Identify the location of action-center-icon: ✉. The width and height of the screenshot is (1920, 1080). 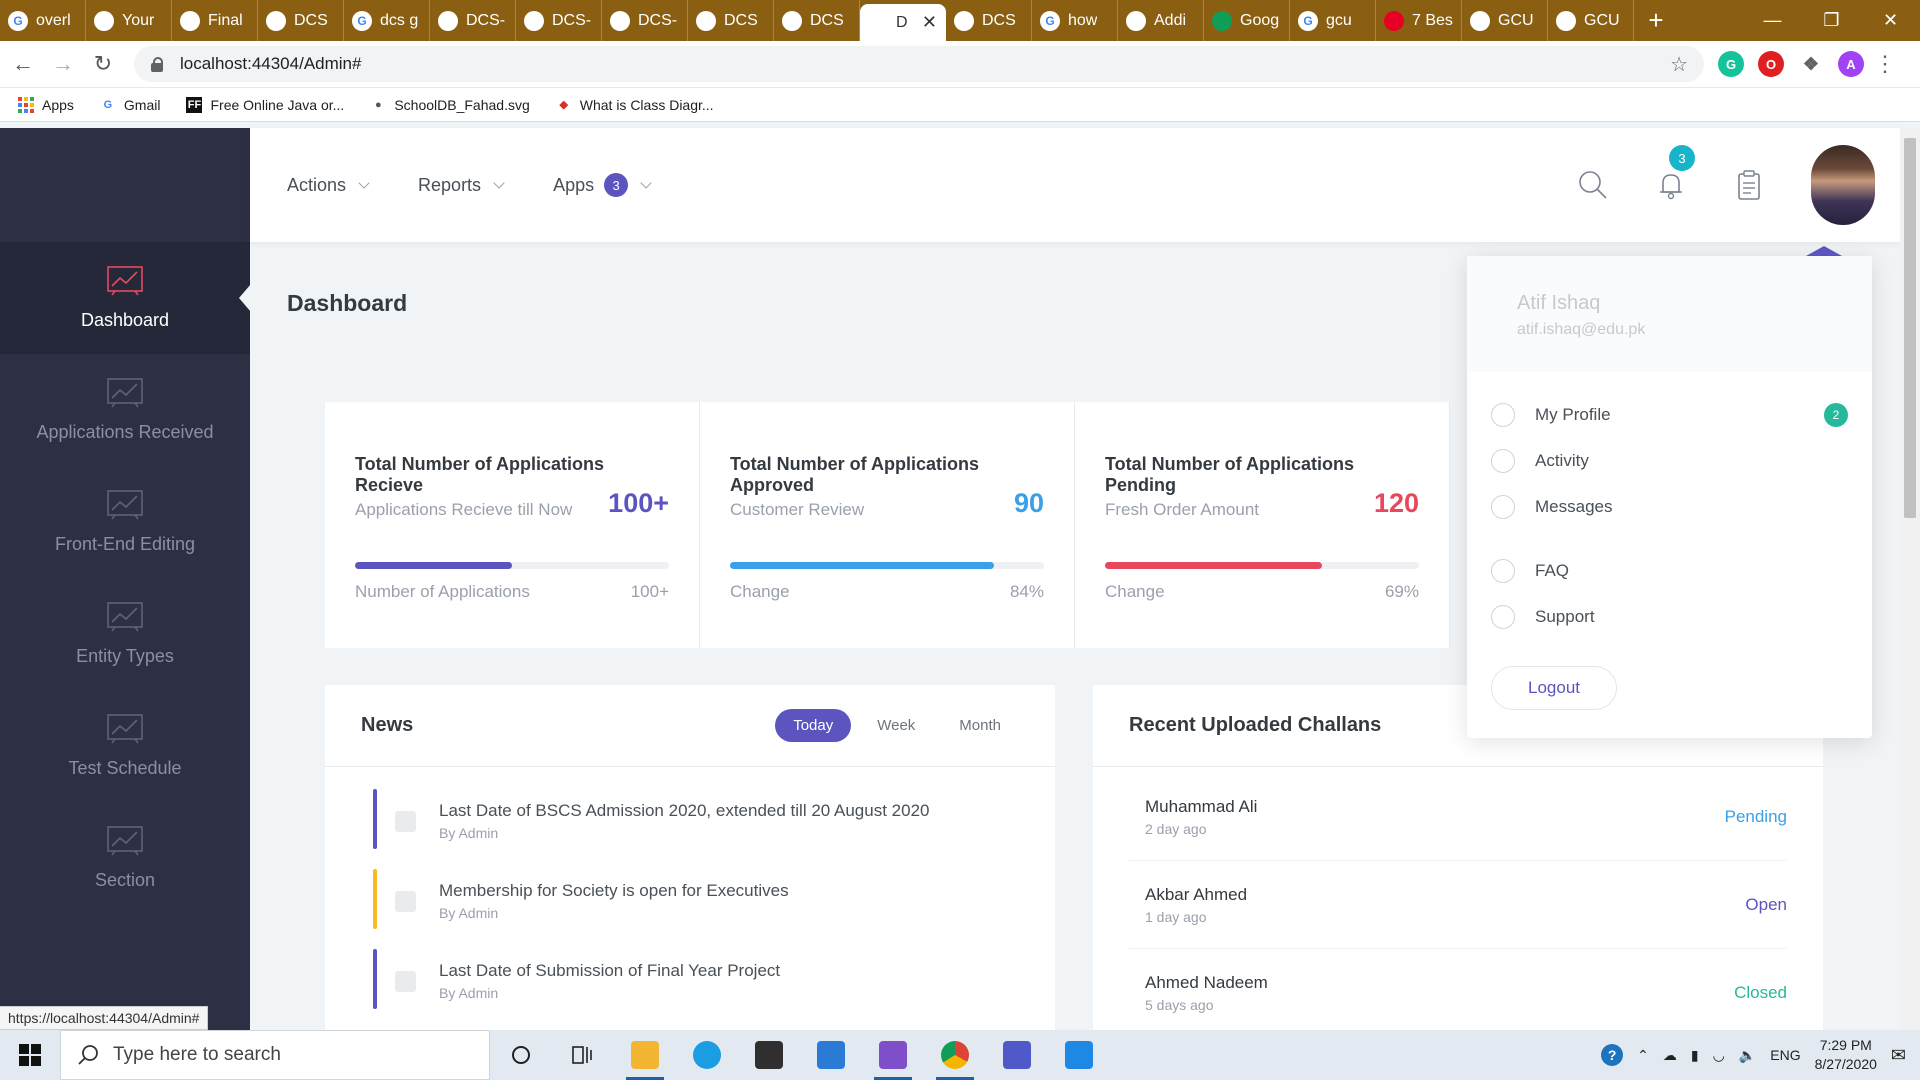
(1898, 1055).